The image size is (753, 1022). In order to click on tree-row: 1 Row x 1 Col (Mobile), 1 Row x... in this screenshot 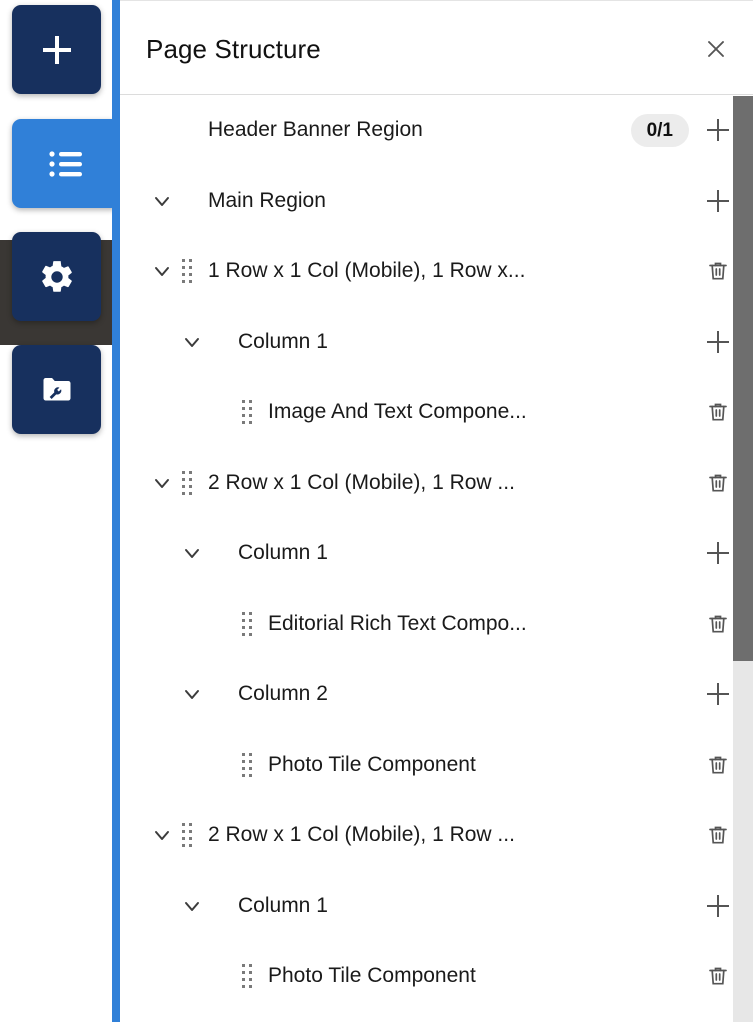, I will do `click(436, 271)`.